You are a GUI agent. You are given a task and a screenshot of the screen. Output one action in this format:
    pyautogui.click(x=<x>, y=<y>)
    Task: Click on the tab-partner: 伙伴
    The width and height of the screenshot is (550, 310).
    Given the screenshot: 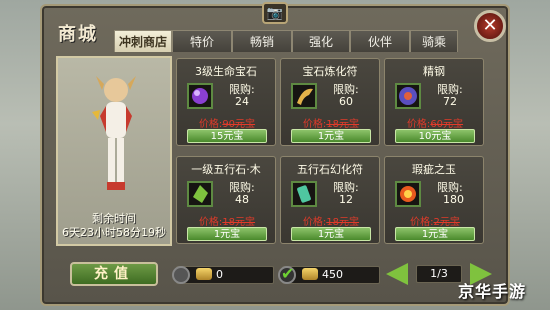 What is the action you would take?
    pyautogui.click(x=380, y=41)
    